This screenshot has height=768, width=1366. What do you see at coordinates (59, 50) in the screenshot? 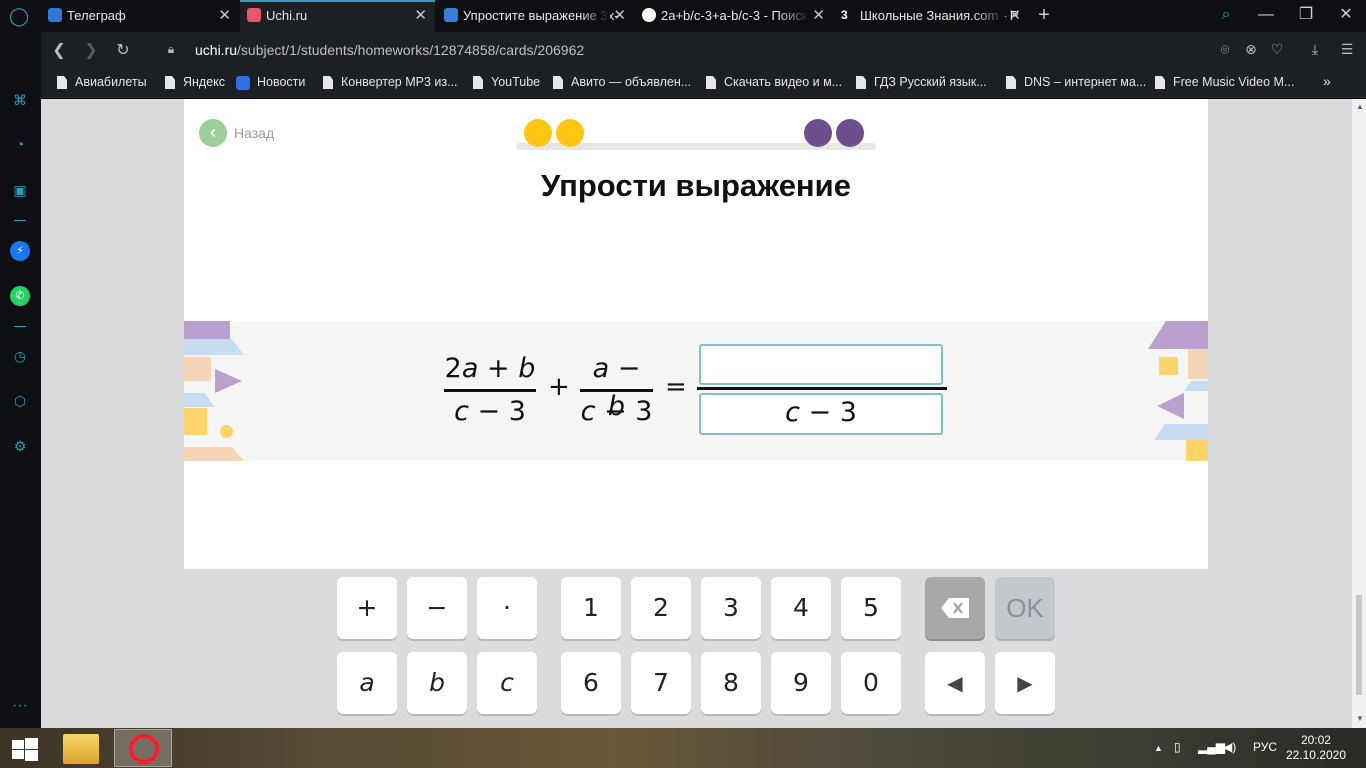
I see `back-arrow-icon: ❮` at bounding box center [59, 50].